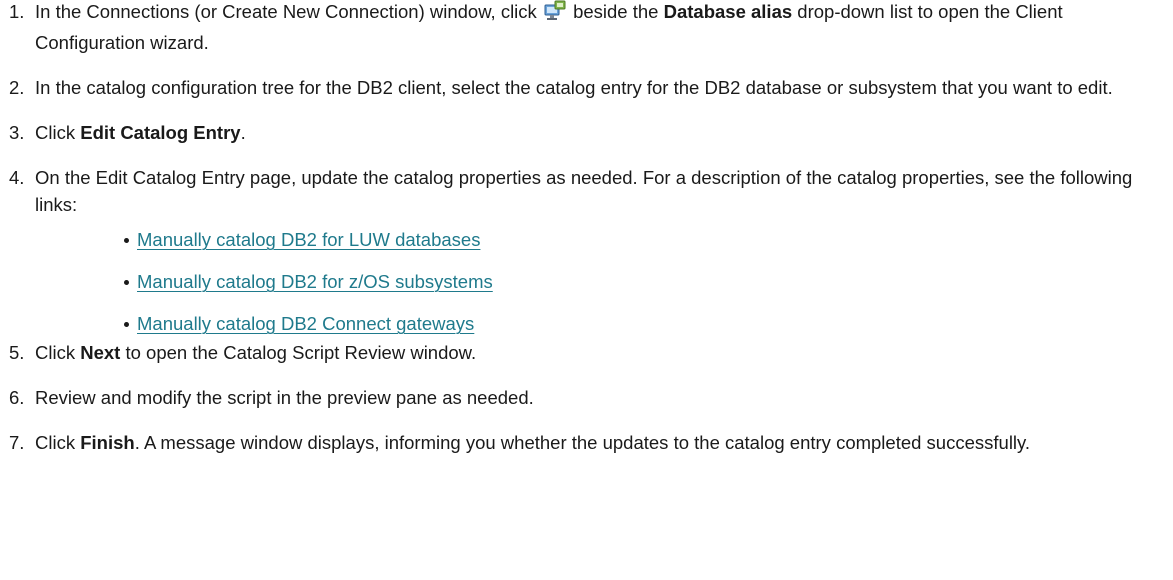 Image resolution: width=1173 pixels, height=580 pixels. Describe the element at coordinates (616, 11) in the screenshot. I see `step-text-mid: beside the` at that location.